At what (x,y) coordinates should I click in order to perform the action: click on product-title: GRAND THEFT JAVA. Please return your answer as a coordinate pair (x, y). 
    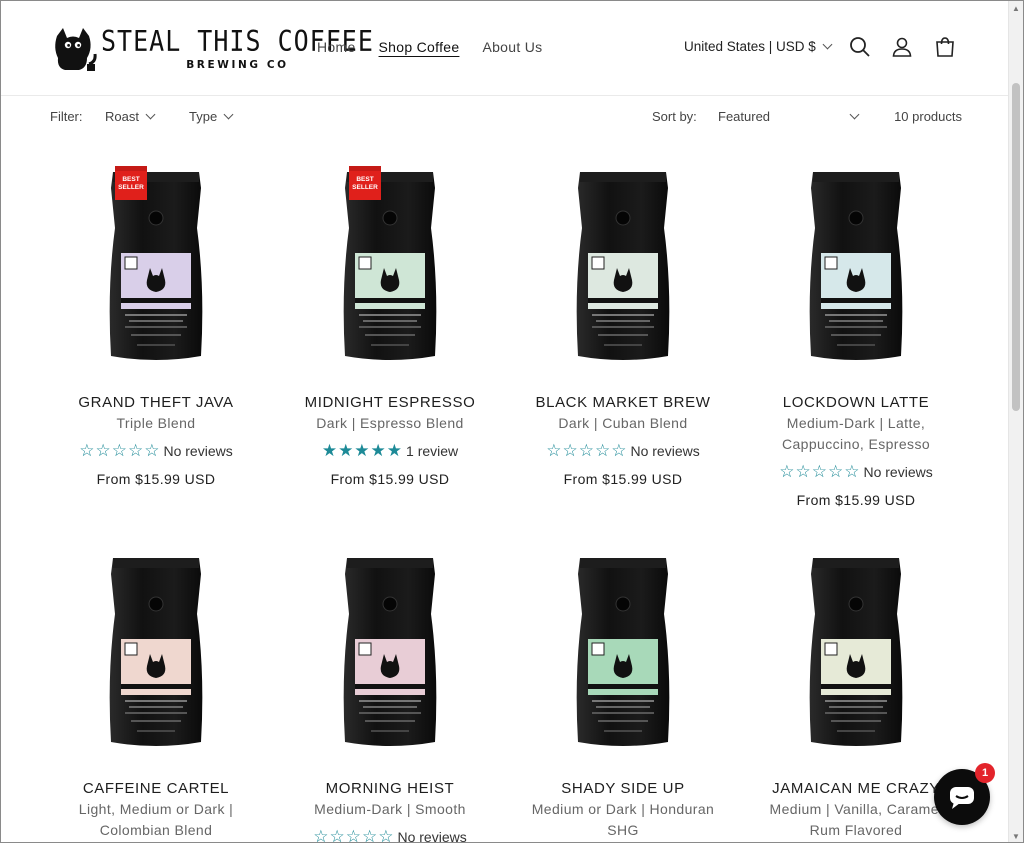
    Looking at the image, I should click on (156, 403).